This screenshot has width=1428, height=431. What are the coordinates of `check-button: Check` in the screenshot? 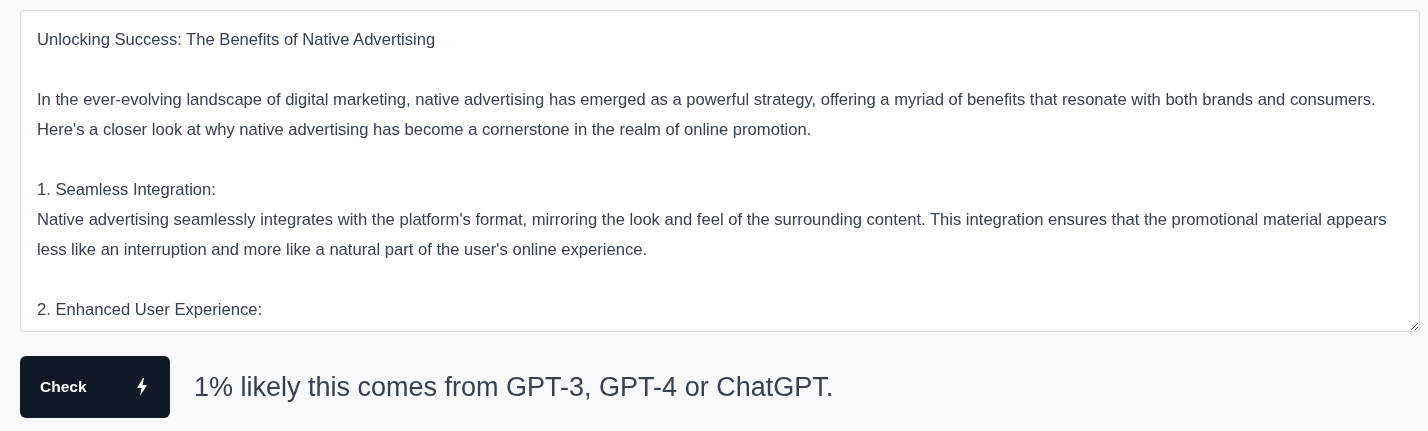 It's located at (95, 387).